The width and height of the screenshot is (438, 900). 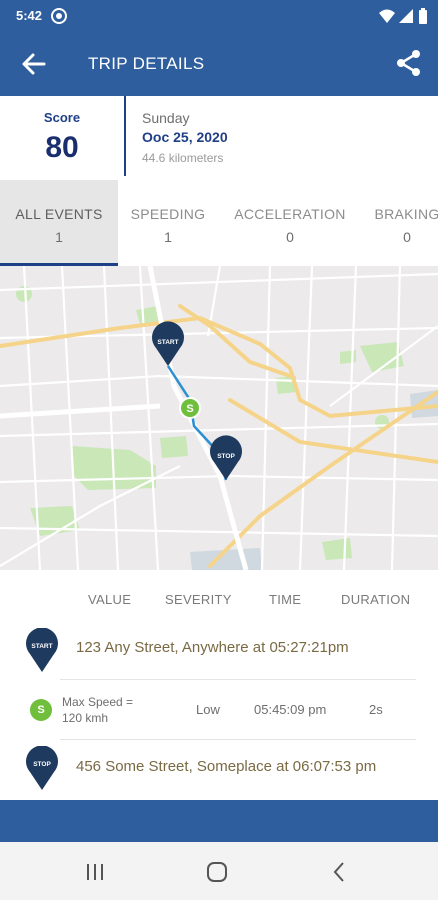 What do you see at coordinates (166, 118) in the screenshot?
I see `trip-day: Sunday` at bounding box center [166, 118].